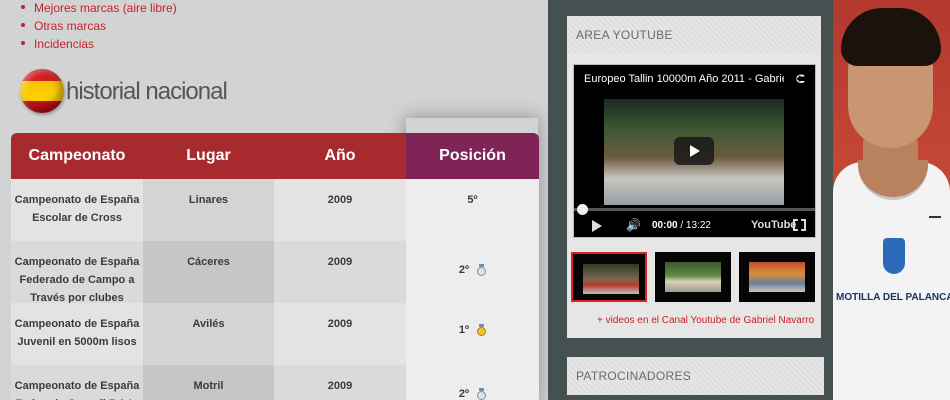  Describe the element at coordinates (64, 44) in the screenshot. I see `link-incidencias: Incidencias` at that location.